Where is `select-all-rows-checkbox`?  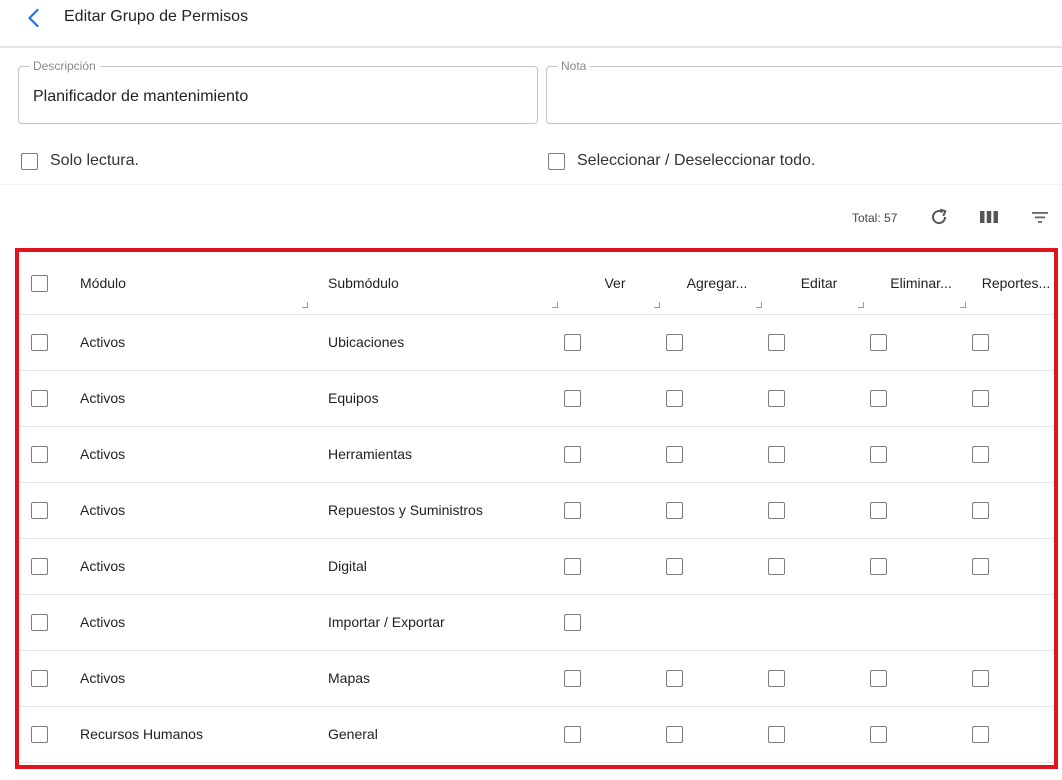 select-all-rows-checkbox is located at coordinates (39, 283).